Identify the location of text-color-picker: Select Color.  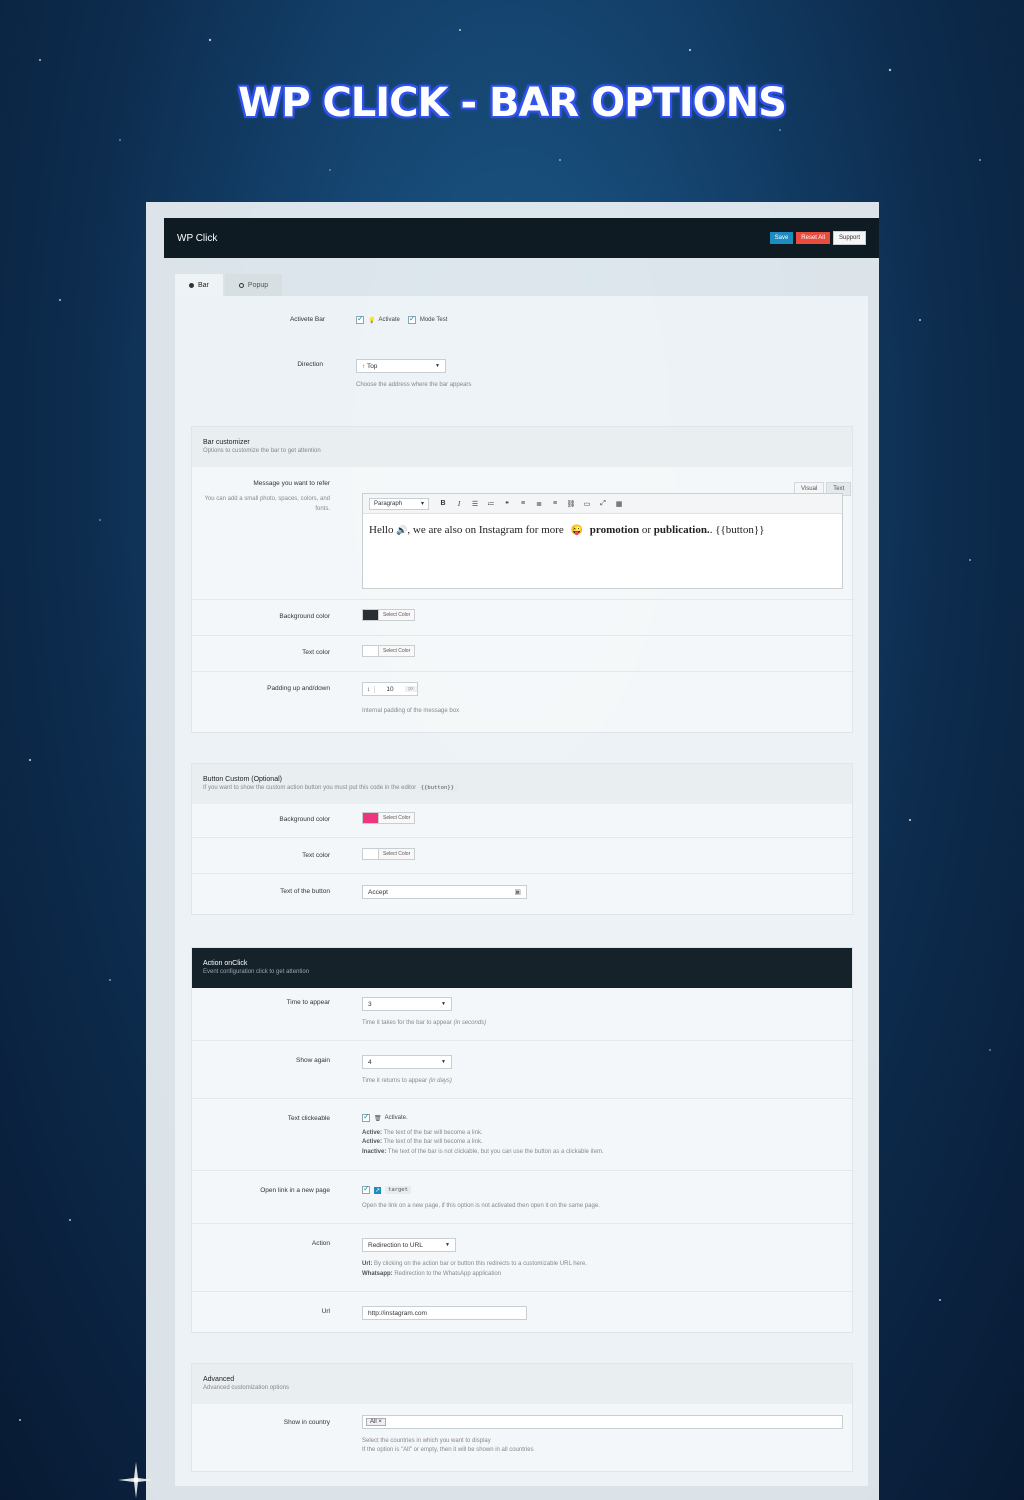
(389, 651).